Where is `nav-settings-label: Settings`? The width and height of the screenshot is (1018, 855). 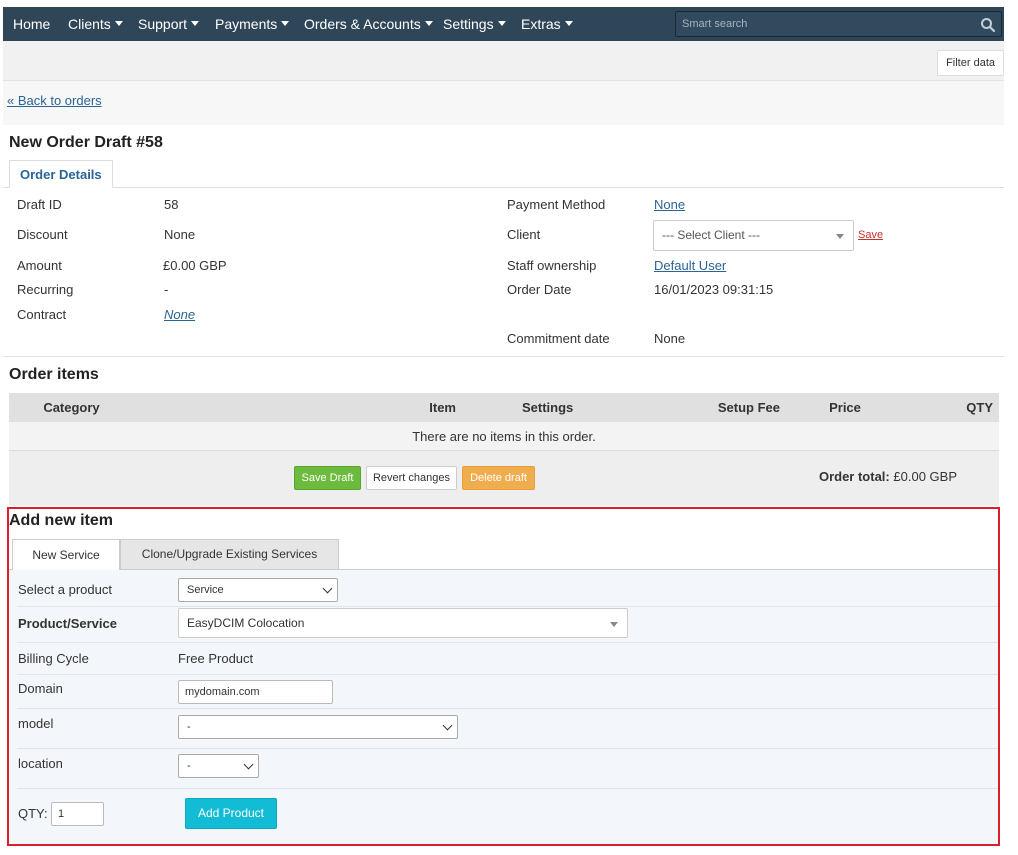
nav-settings-label: Settings is located at coordinates (468, 24).